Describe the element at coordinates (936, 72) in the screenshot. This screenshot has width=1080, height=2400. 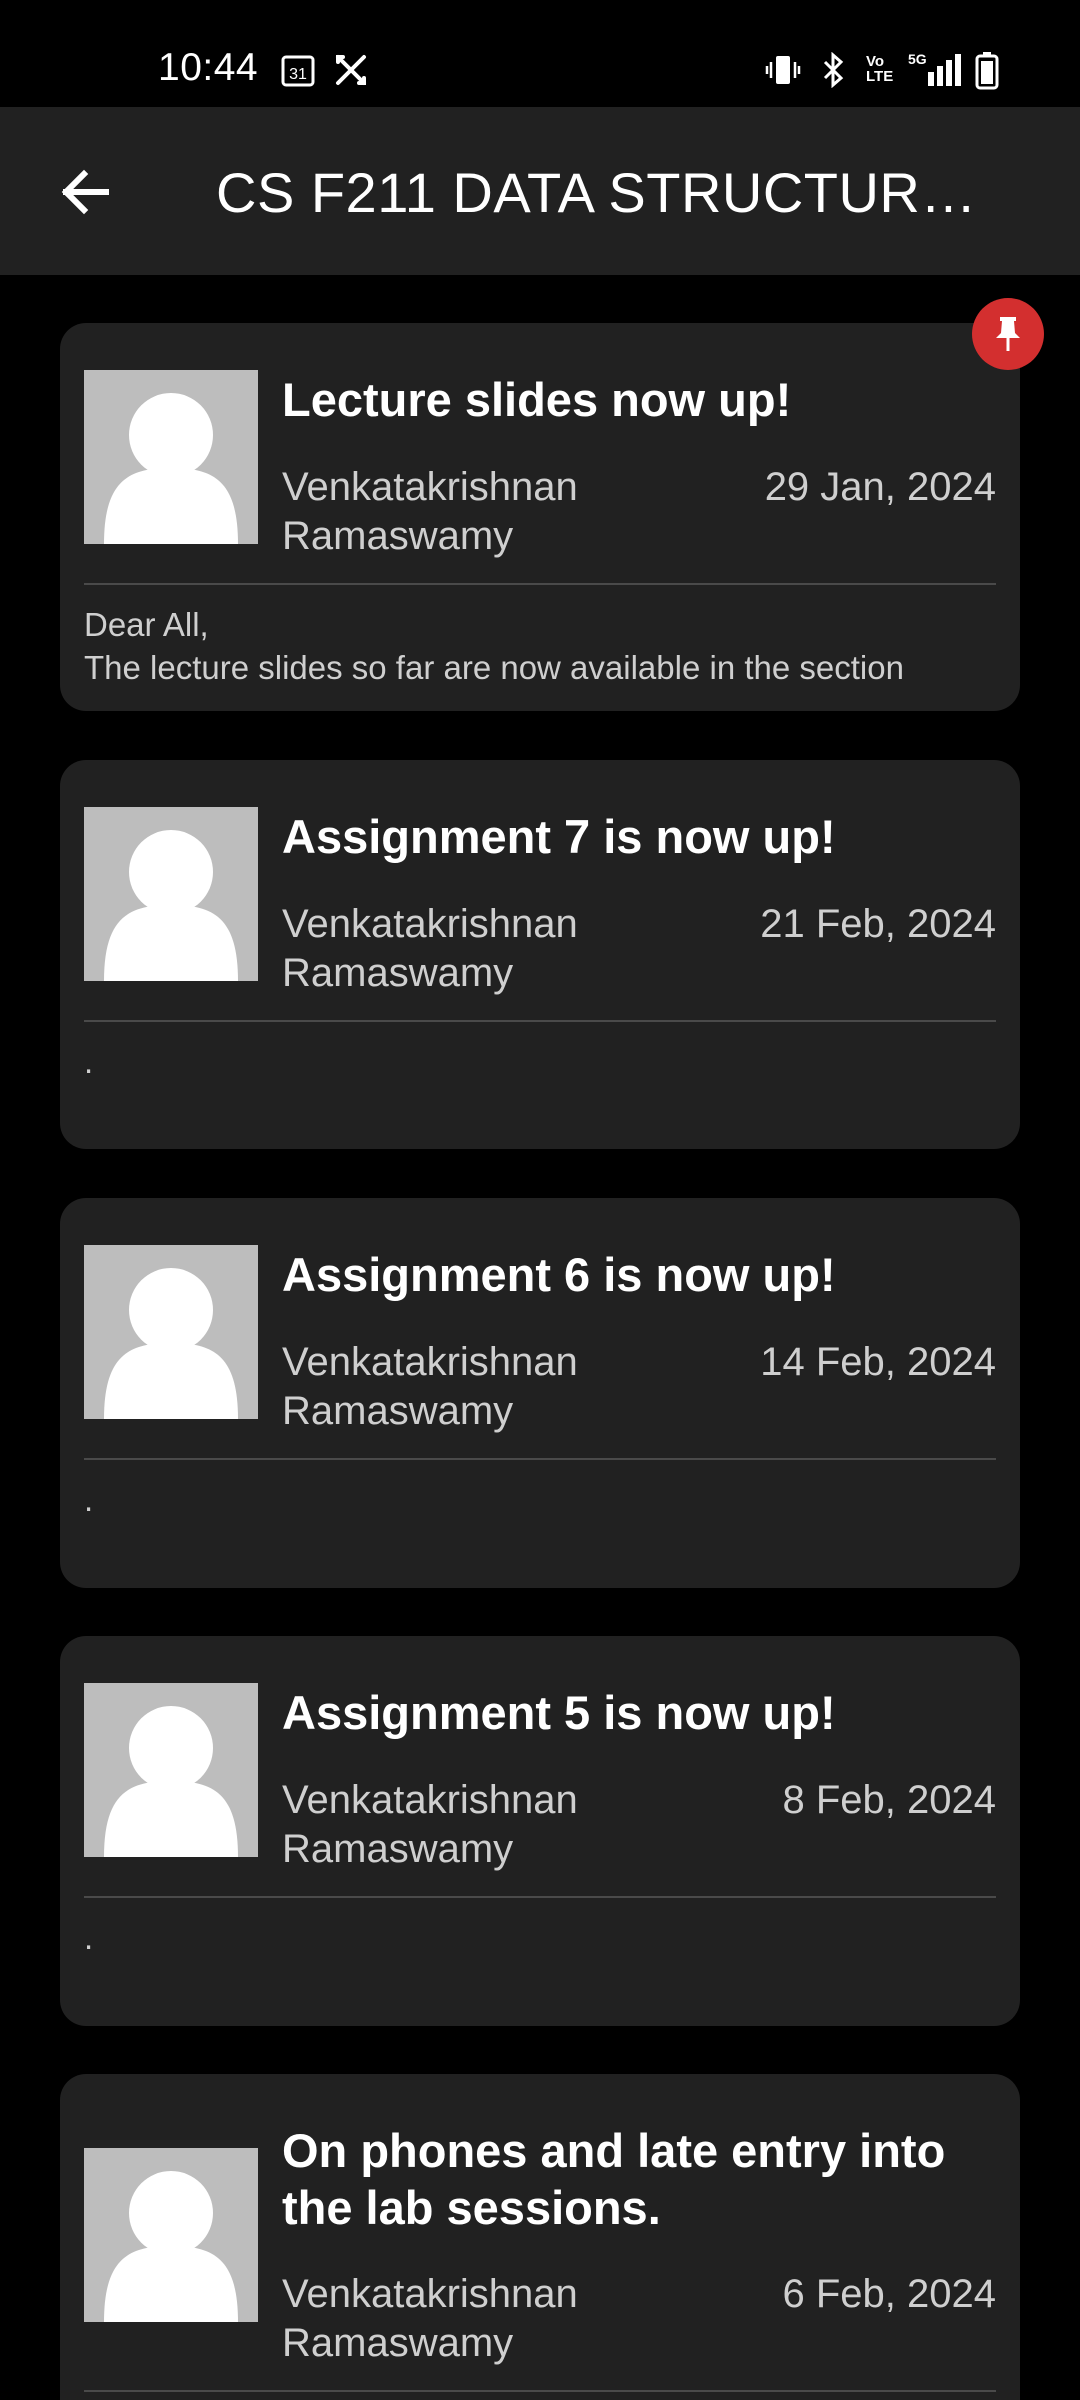
I see `5g-signal-icon: 5G` at that location.